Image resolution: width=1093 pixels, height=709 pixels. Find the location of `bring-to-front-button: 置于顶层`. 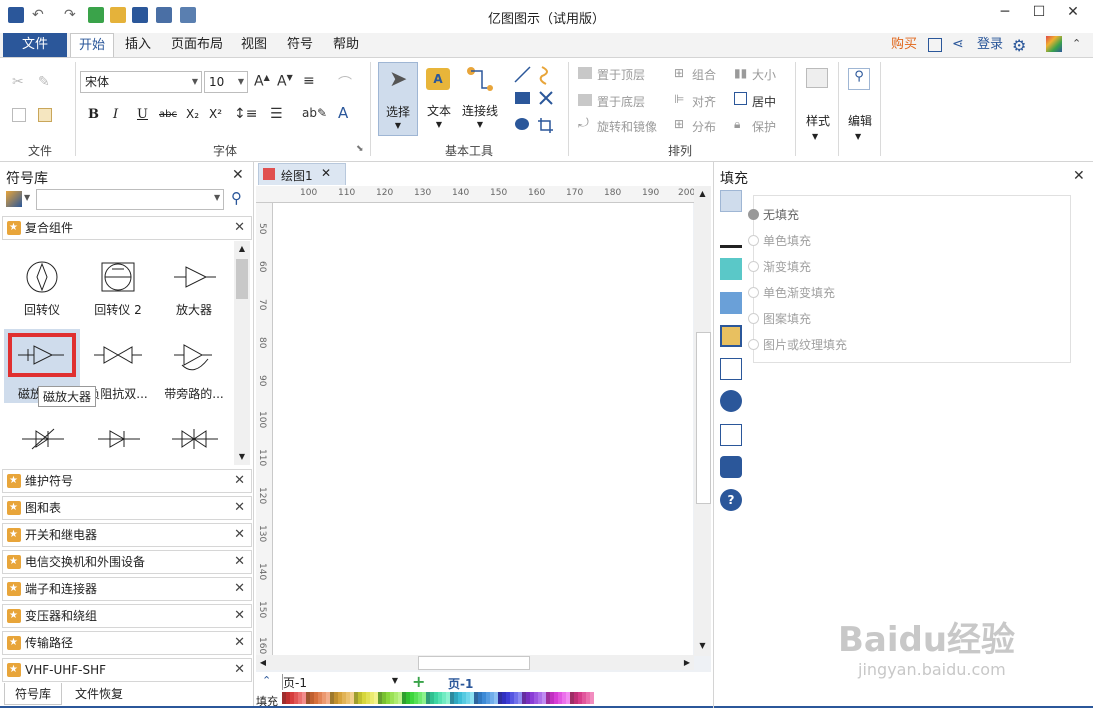

bring-to-front-button: 置于顶层 is located at coordinates (621, 74).